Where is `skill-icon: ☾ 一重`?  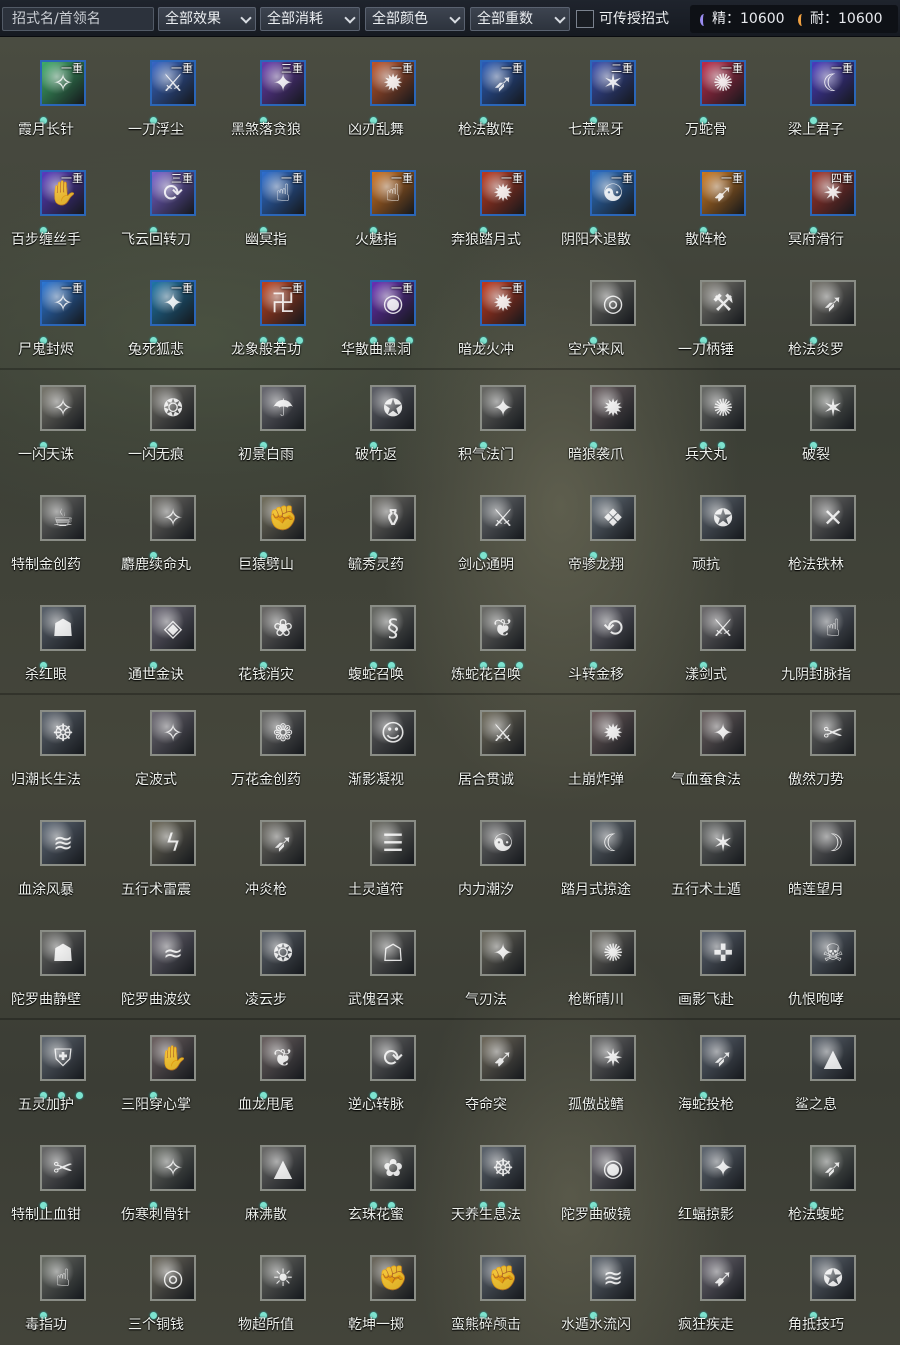
skill-icon: ☾ 一重 is located at coordinates (833, 83).